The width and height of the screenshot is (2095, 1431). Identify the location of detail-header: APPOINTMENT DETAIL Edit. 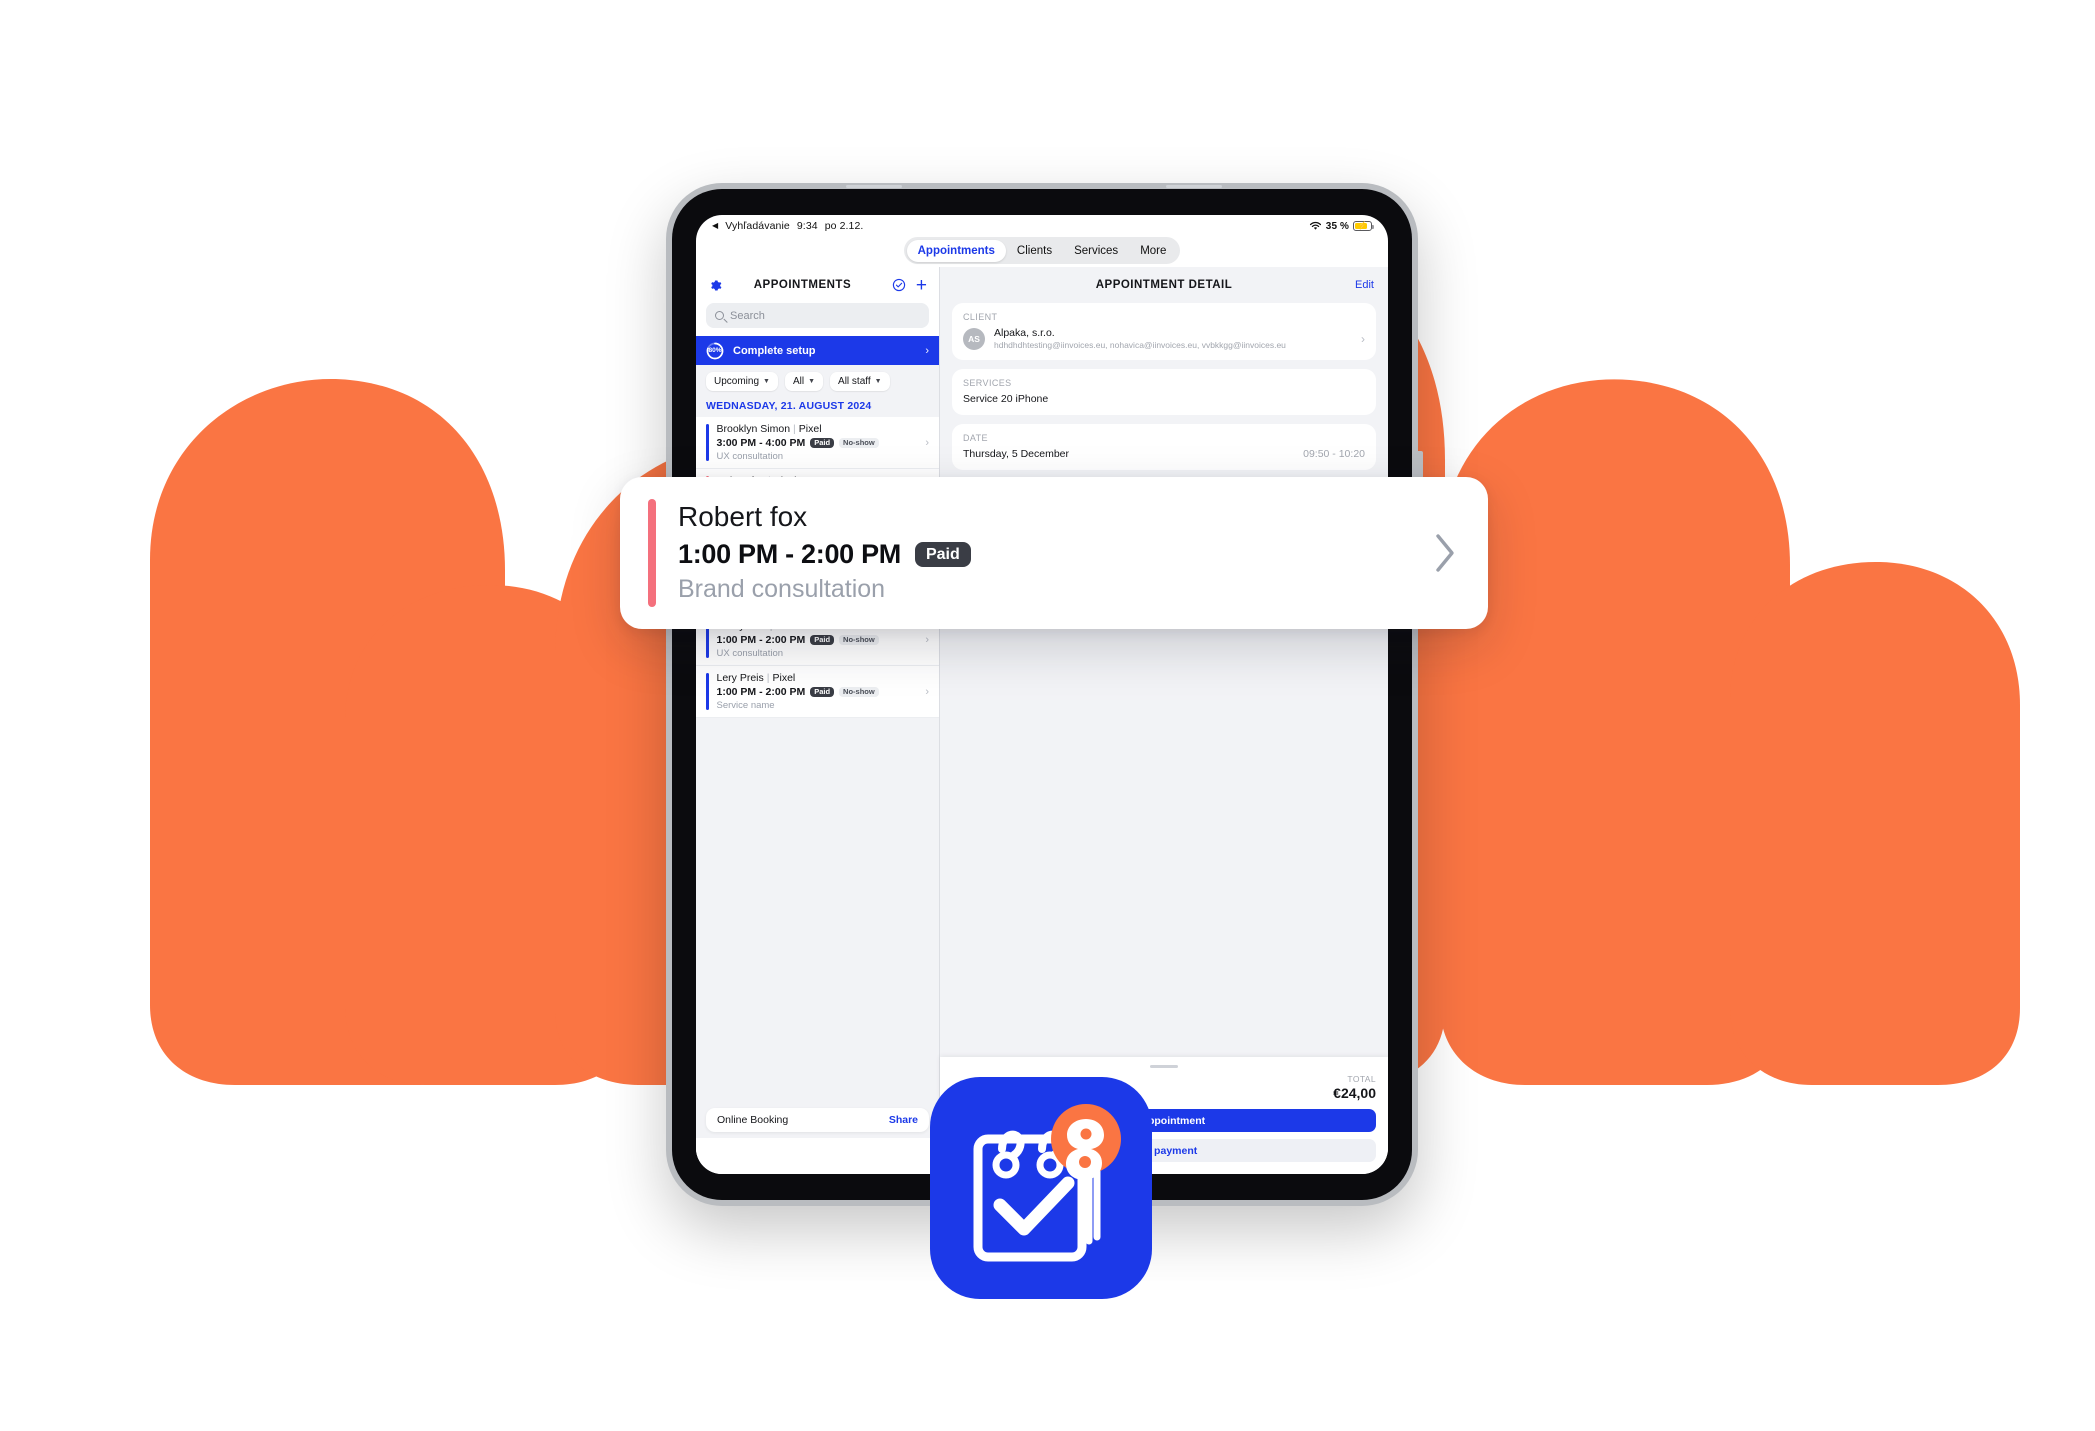
(1164, 285).